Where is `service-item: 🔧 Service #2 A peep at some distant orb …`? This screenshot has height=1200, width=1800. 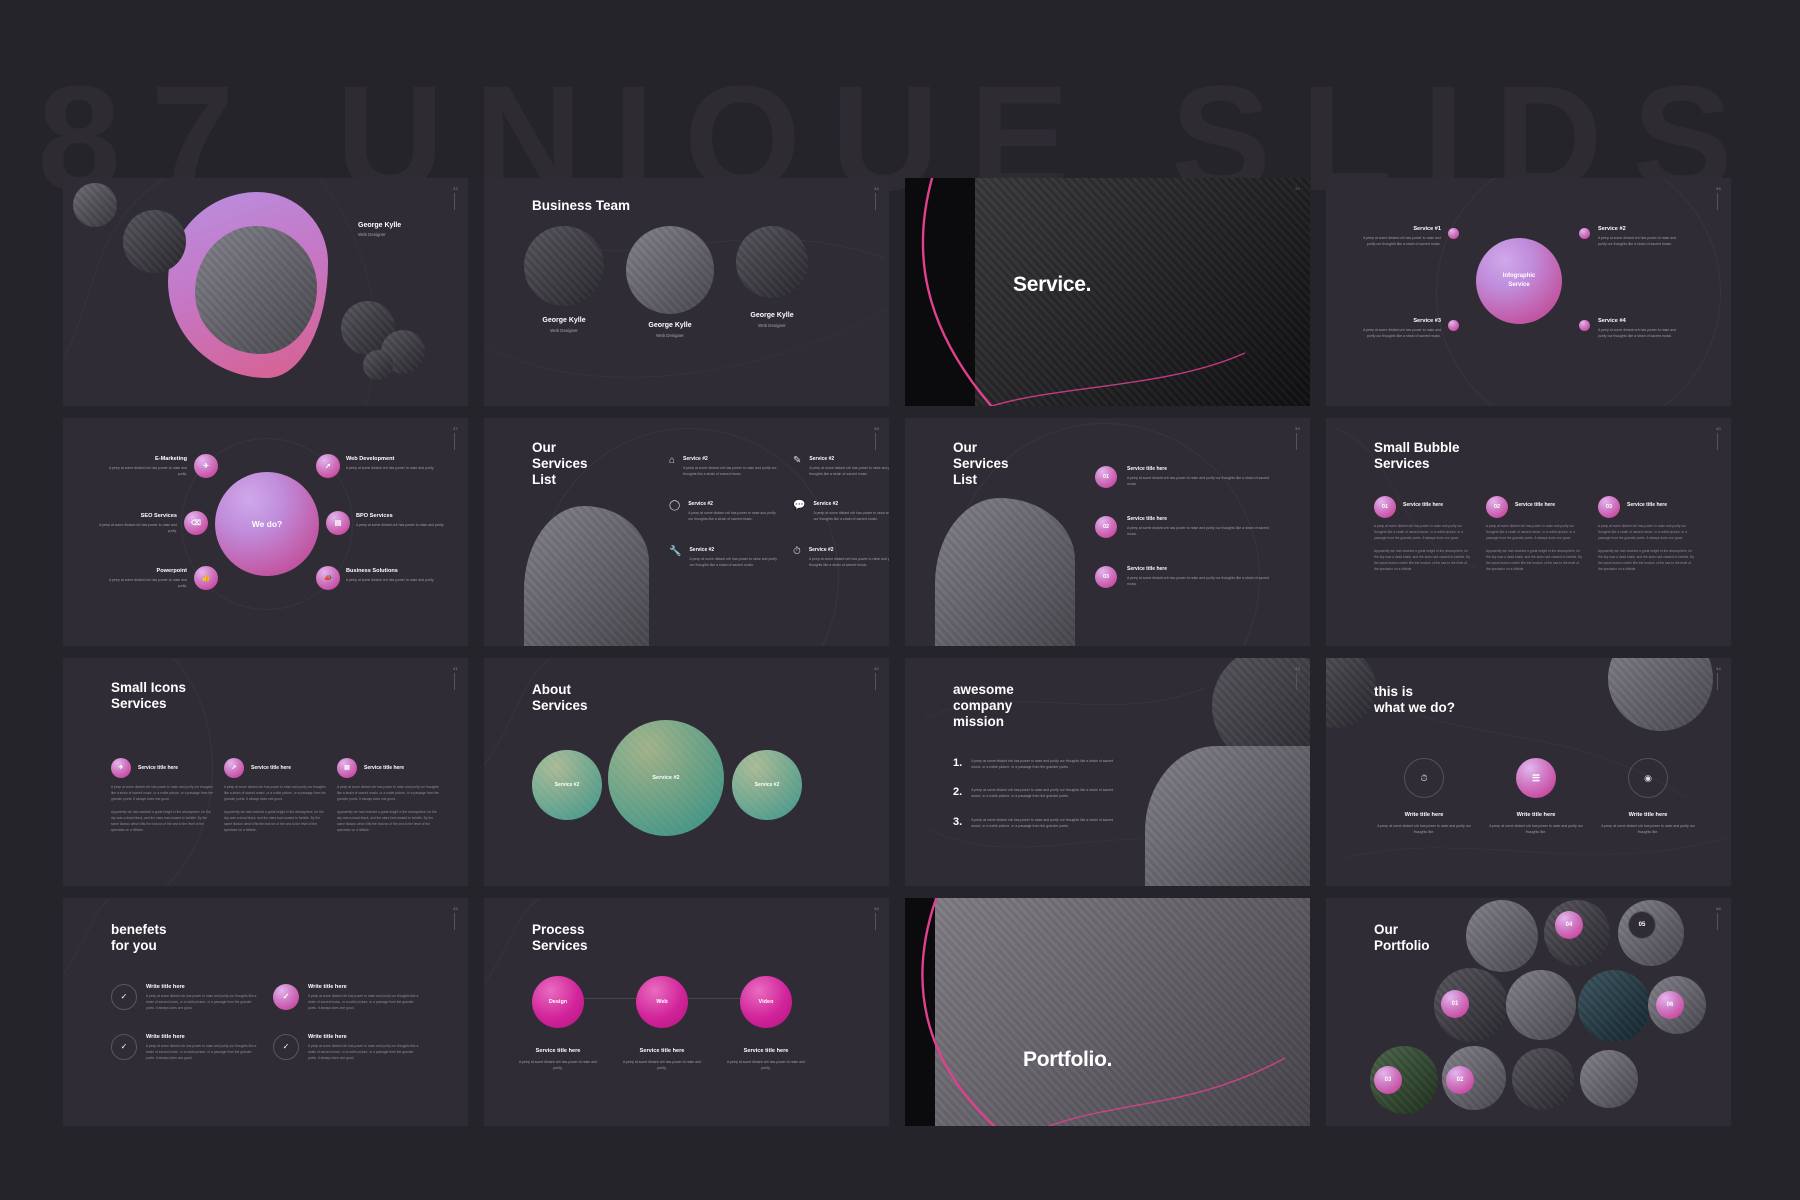
service-item: 🔧 Service #2 A peep at some distant orb … is located at coordinates (724, 557).